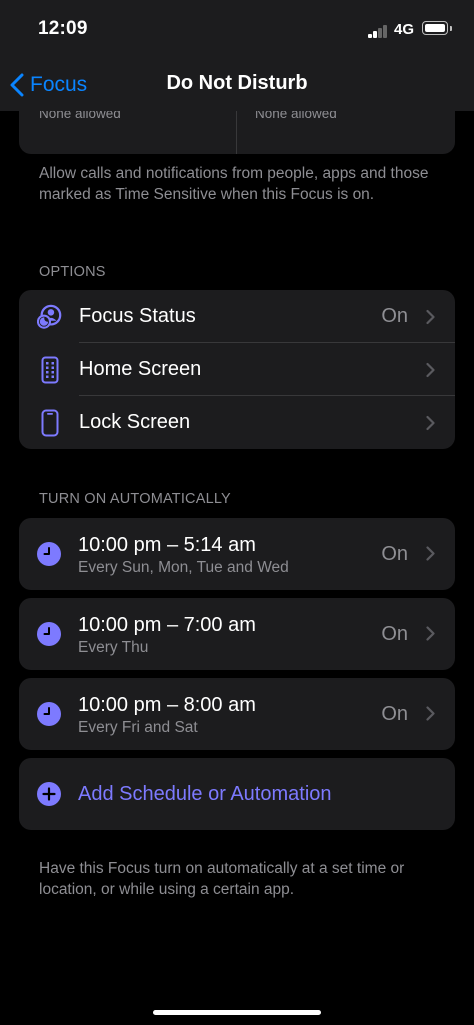 This screenshot has height=1025, width=474. I want to click on schedule-days: Every Sun, Mon, Tue and Wed, so click(183, 567).